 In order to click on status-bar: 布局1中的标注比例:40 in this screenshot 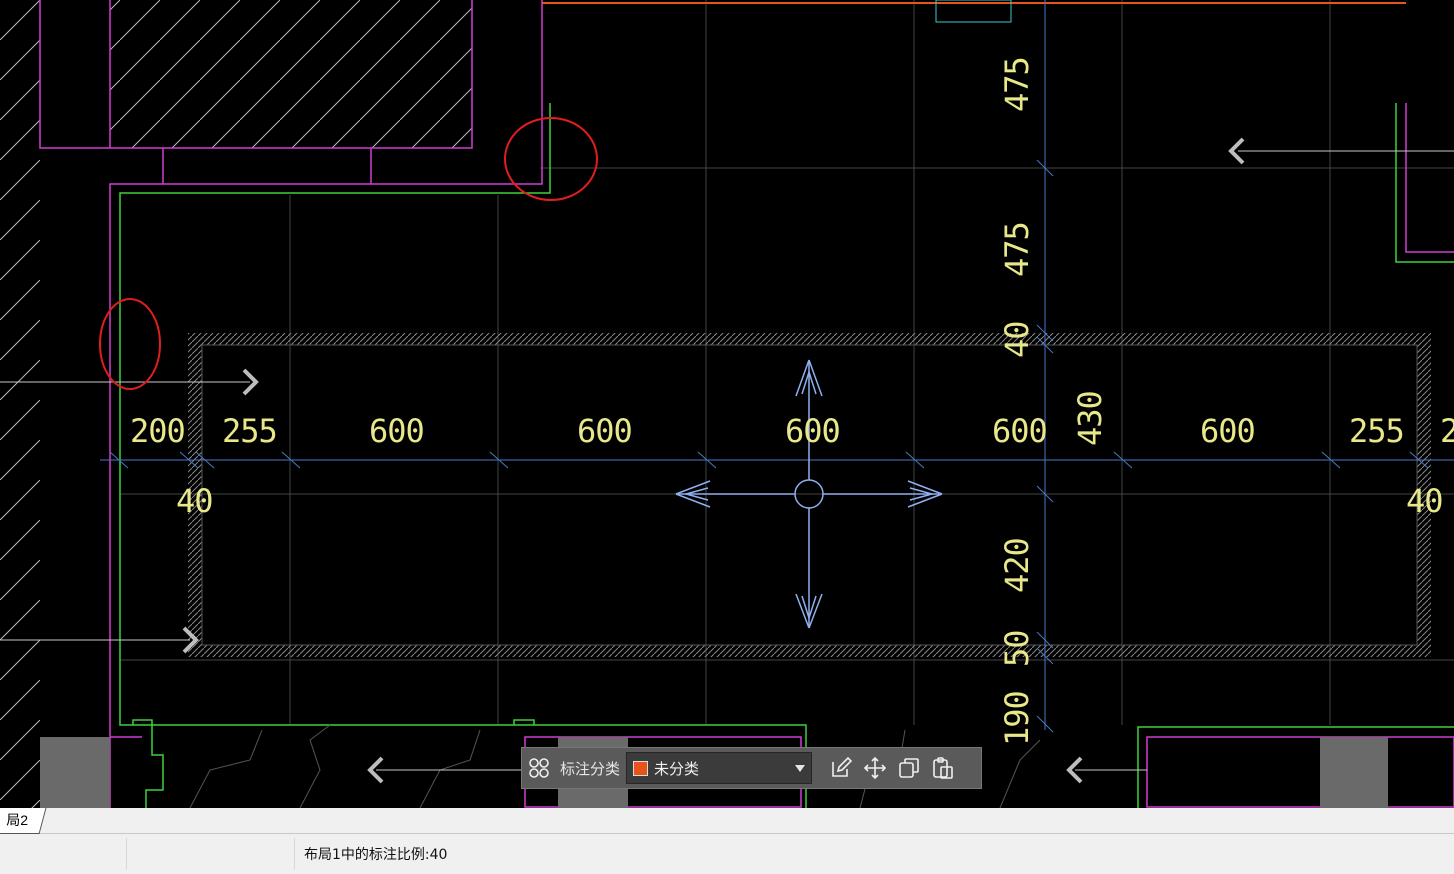, I will do `click(727, 854)`.